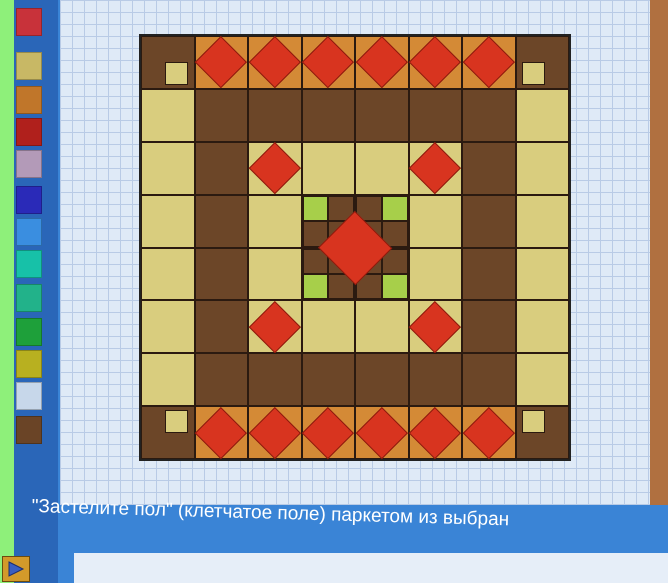 Image resolution: width=668 pixels, height=583 pixels. Describe the element at coordinates (29, 100) in the screenshot. I see `swatch-orange` at that location.